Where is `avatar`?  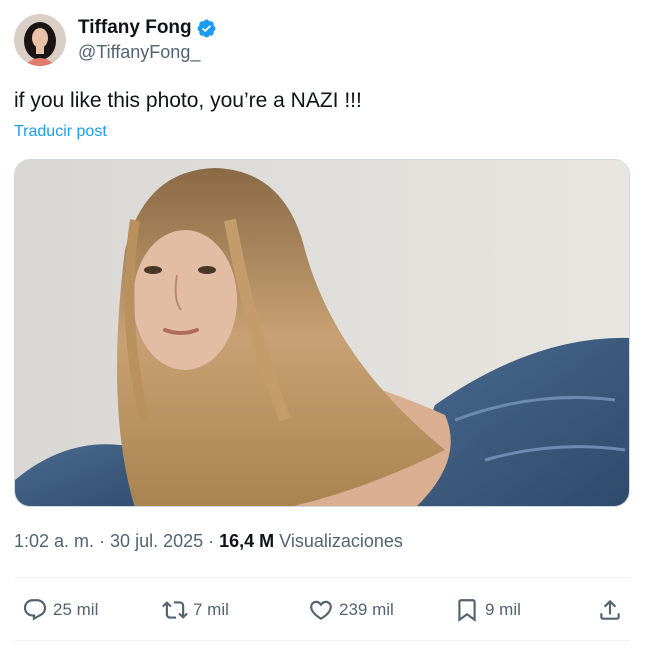 avatar is located at coordinates (40, 40).